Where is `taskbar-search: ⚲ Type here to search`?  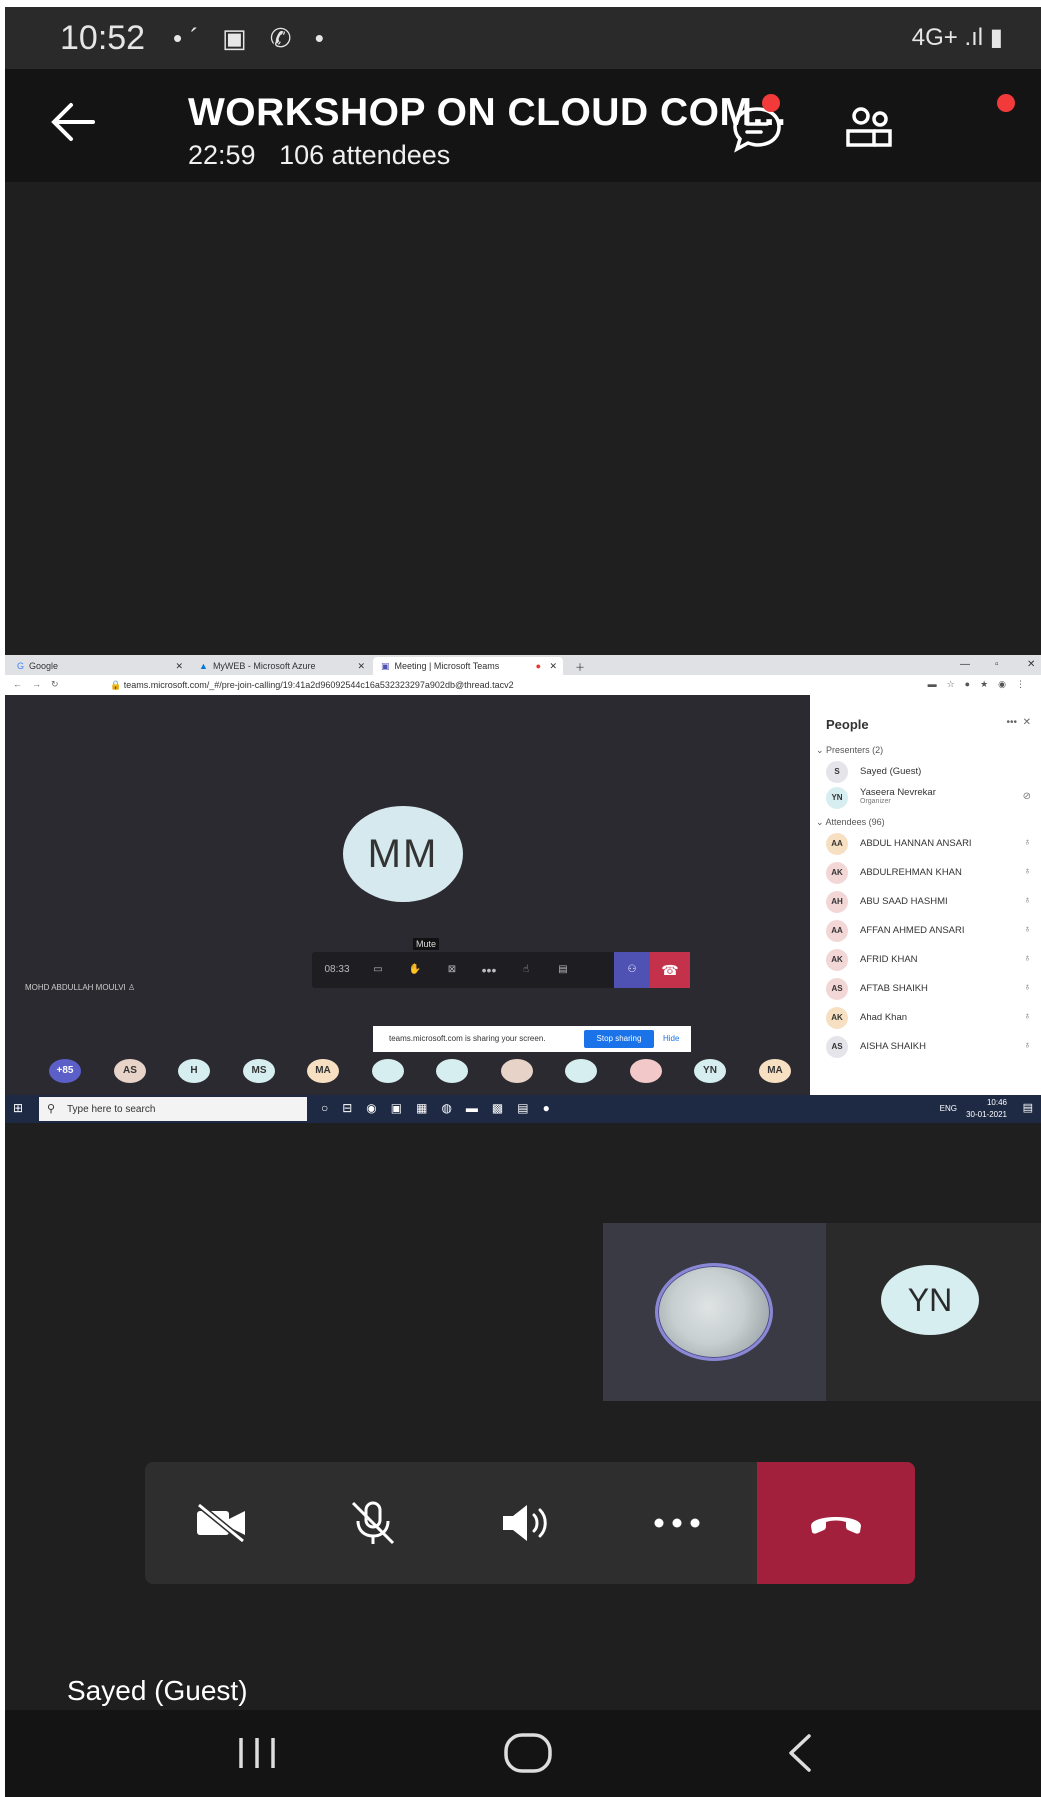
taskbar-search: ⚲ Type here to search is located at coordinates (173, 1109).